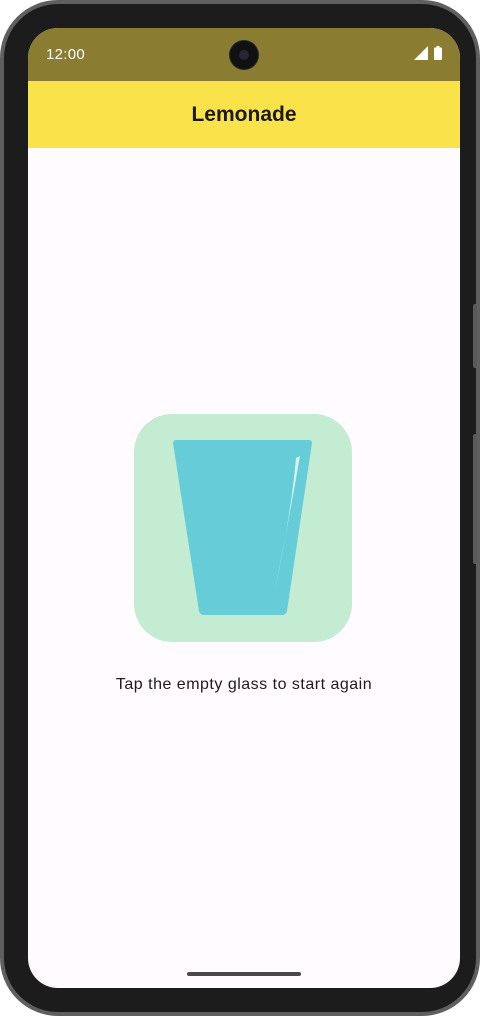  I want to click on status-bar: 12:00, so click(244, 54).